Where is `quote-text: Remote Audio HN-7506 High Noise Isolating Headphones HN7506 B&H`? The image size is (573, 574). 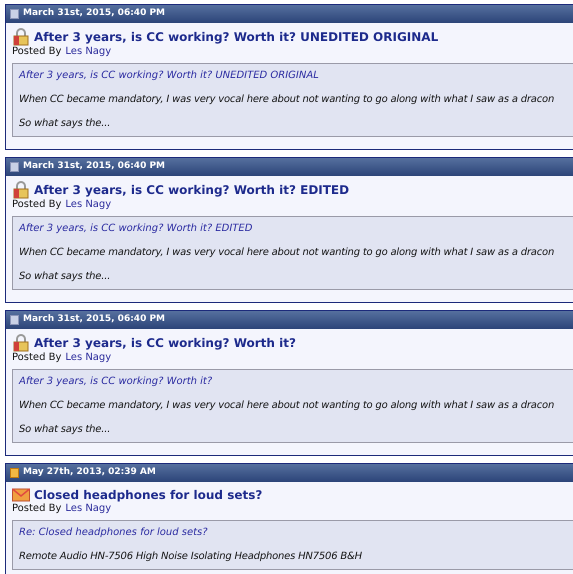
quote-text: Remote Audio HN-7506 High Noise Isolating Headphones HN7506 B&H is located at coordinates (191, 557).